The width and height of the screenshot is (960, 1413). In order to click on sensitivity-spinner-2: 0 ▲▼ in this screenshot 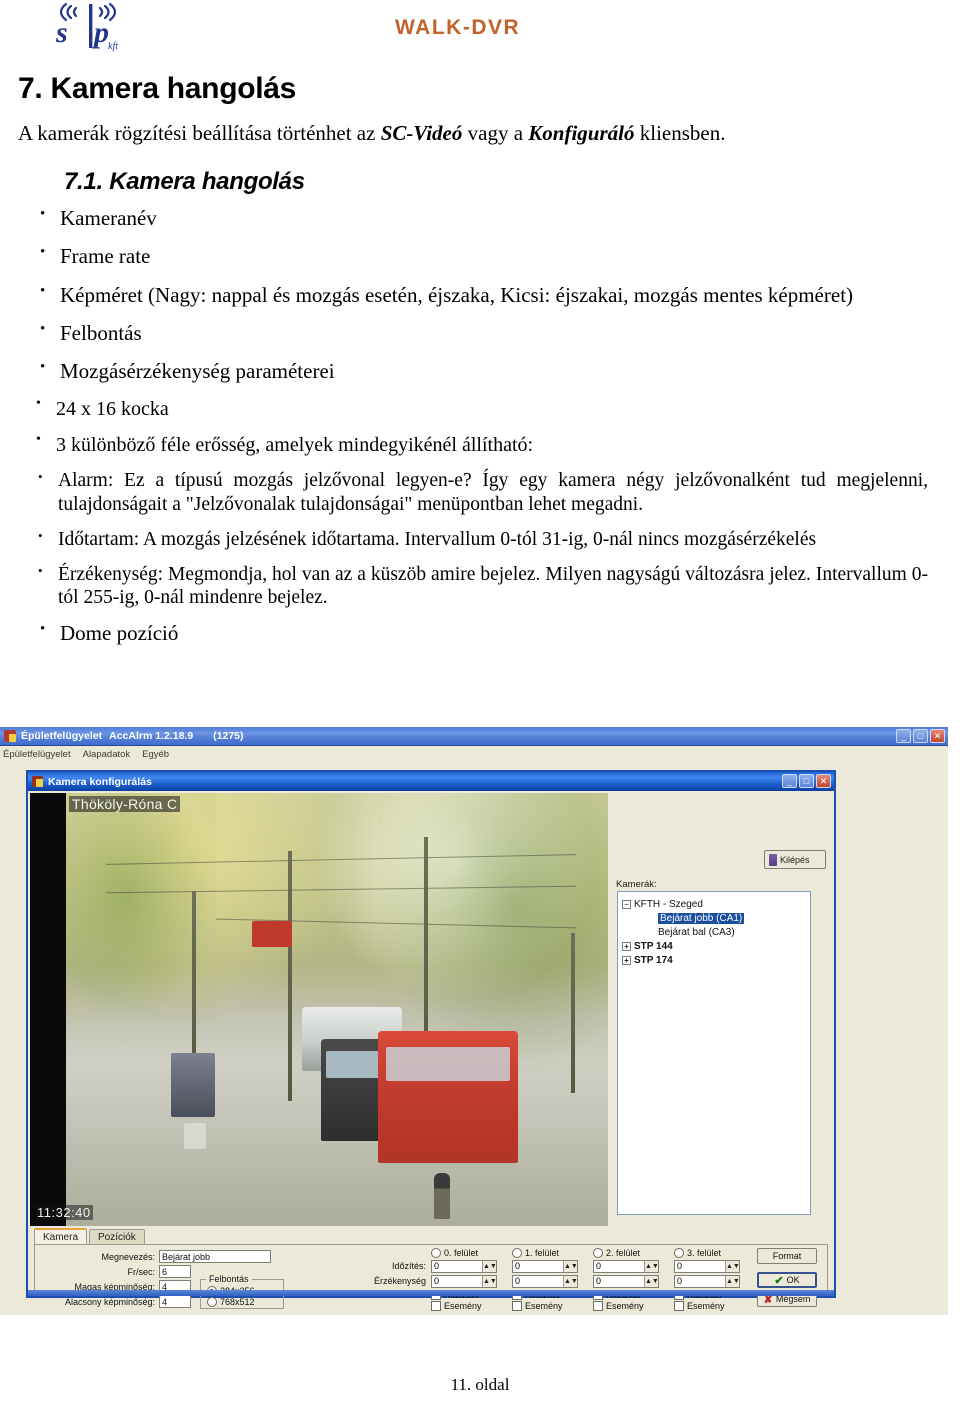, I will do `click(626, 1281)`.